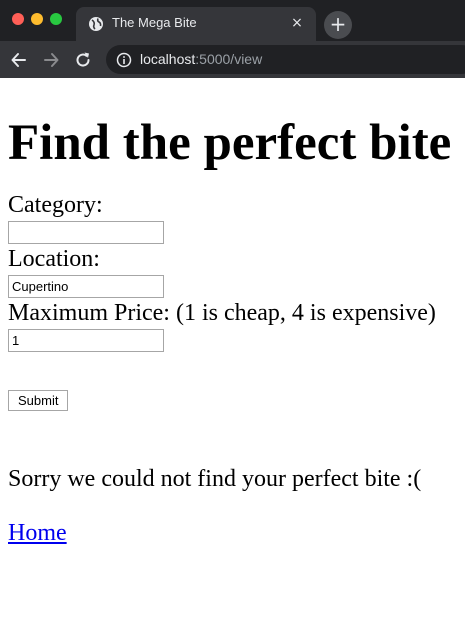 The width and height of the screenshot is (465, 638). Describe the element at coordinates (51, 60) in the screenshot. I see `forward-arrow-icon` at that location.